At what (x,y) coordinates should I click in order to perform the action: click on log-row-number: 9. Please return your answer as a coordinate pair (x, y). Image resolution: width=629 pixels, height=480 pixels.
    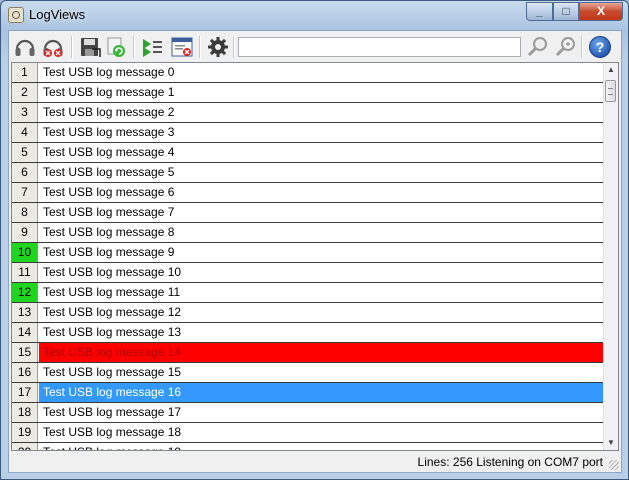
    Looking at the image, I should click on (25, 232).